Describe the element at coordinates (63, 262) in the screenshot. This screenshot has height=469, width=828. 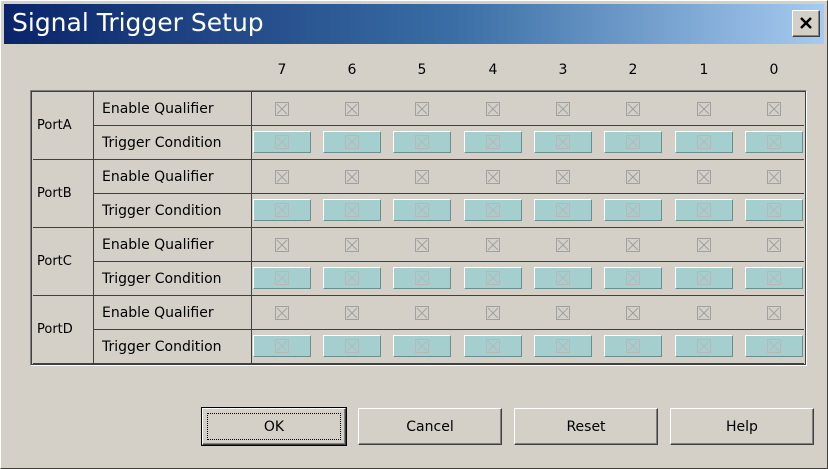
I see `port-label: PortC` at that location.